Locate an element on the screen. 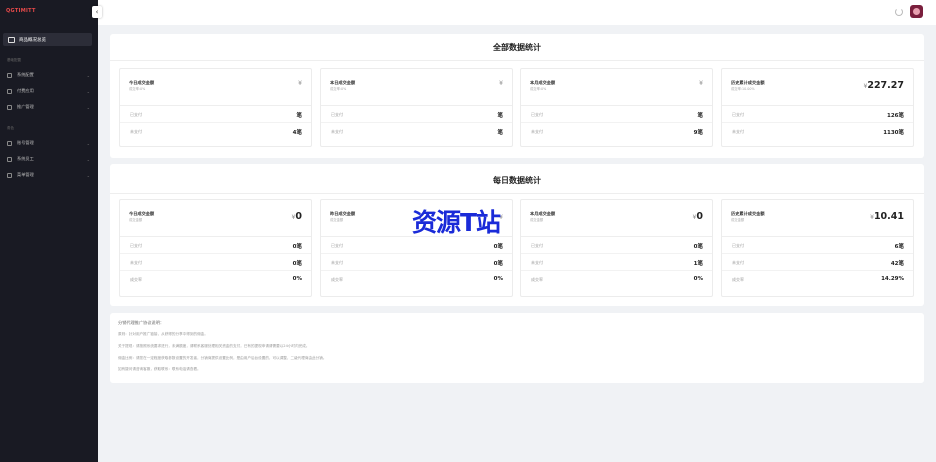 The width and height of the screenshot is (936, 462). stat-card: 本日成交金额 成交率:0% ¥ 已支付笔 未支付笔 is located at coordinates (416, 107).